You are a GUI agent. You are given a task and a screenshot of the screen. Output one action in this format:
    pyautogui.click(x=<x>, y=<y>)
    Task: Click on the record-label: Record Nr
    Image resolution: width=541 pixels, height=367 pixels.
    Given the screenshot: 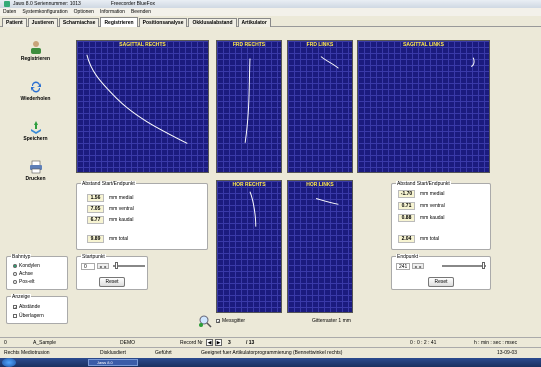 What is the action you would take?
    pyautogui.click(x=191, y=343)
    